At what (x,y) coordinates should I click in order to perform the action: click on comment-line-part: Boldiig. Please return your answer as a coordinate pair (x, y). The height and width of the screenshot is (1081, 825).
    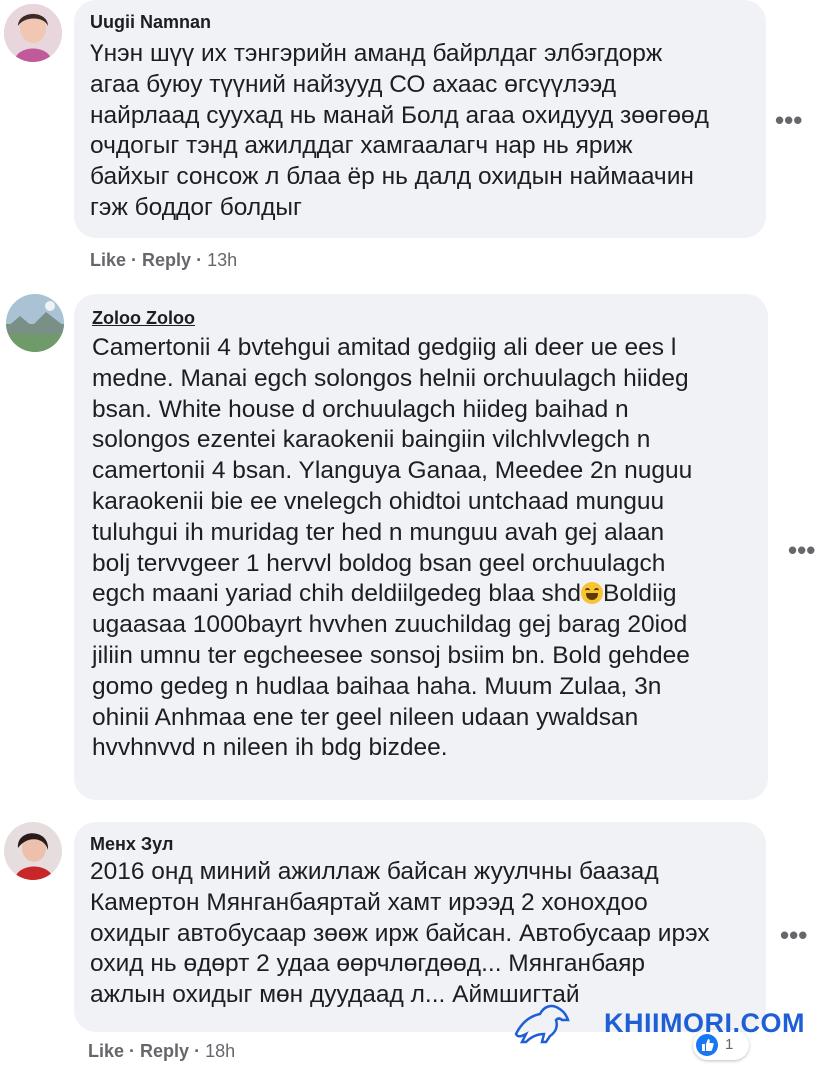
    Looking at the image, I should click on (639, 594).